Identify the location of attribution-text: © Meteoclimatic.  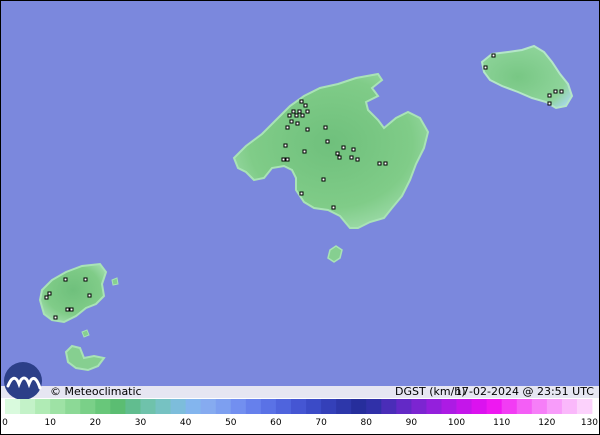
(96, 391).